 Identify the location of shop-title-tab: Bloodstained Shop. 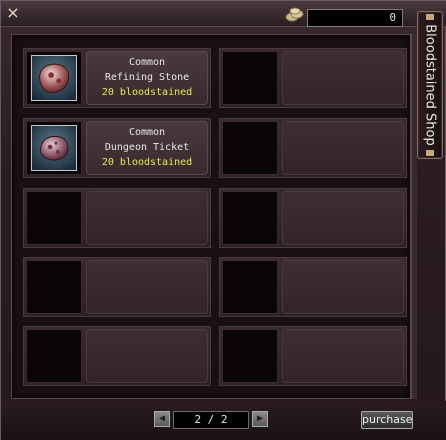
(430, 85).